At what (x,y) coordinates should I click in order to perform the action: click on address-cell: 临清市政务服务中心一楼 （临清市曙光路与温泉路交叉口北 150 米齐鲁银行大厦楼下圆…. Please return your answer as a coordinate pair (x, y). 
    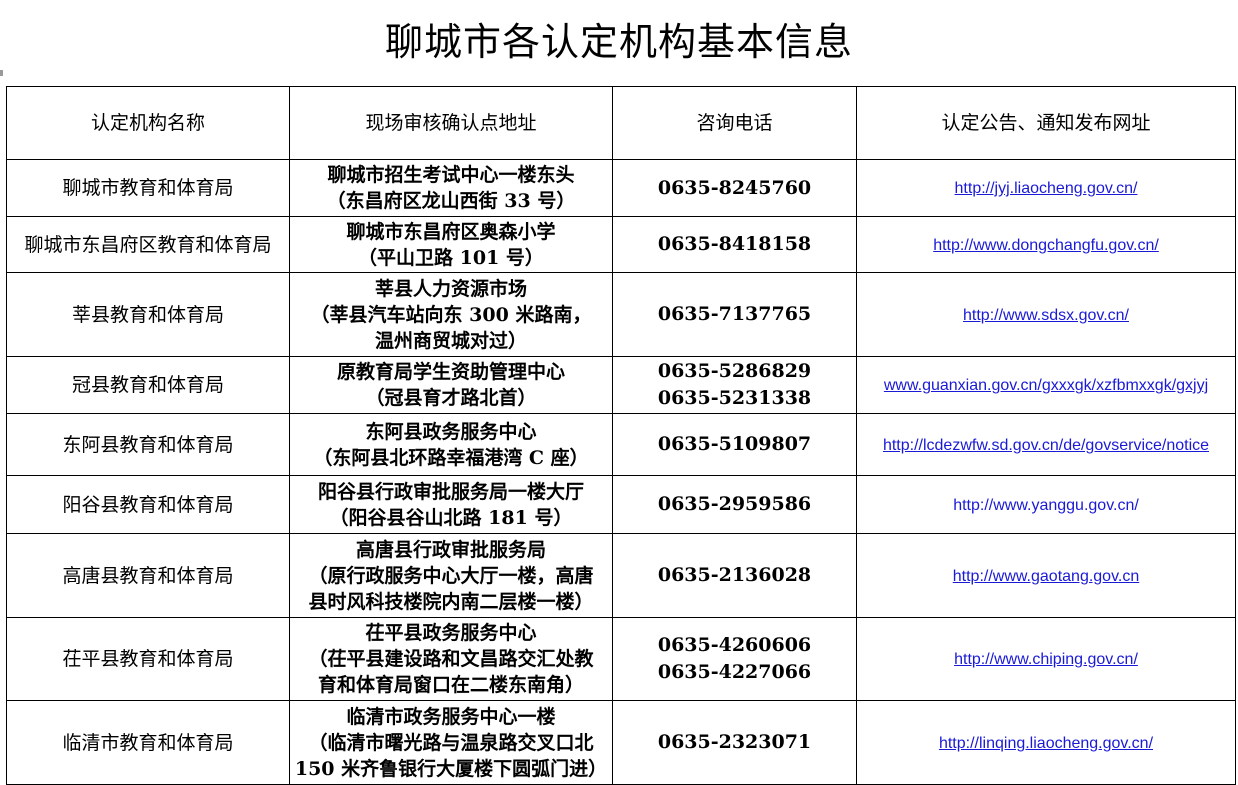
    Looking at the image, I should click on (451, 742).